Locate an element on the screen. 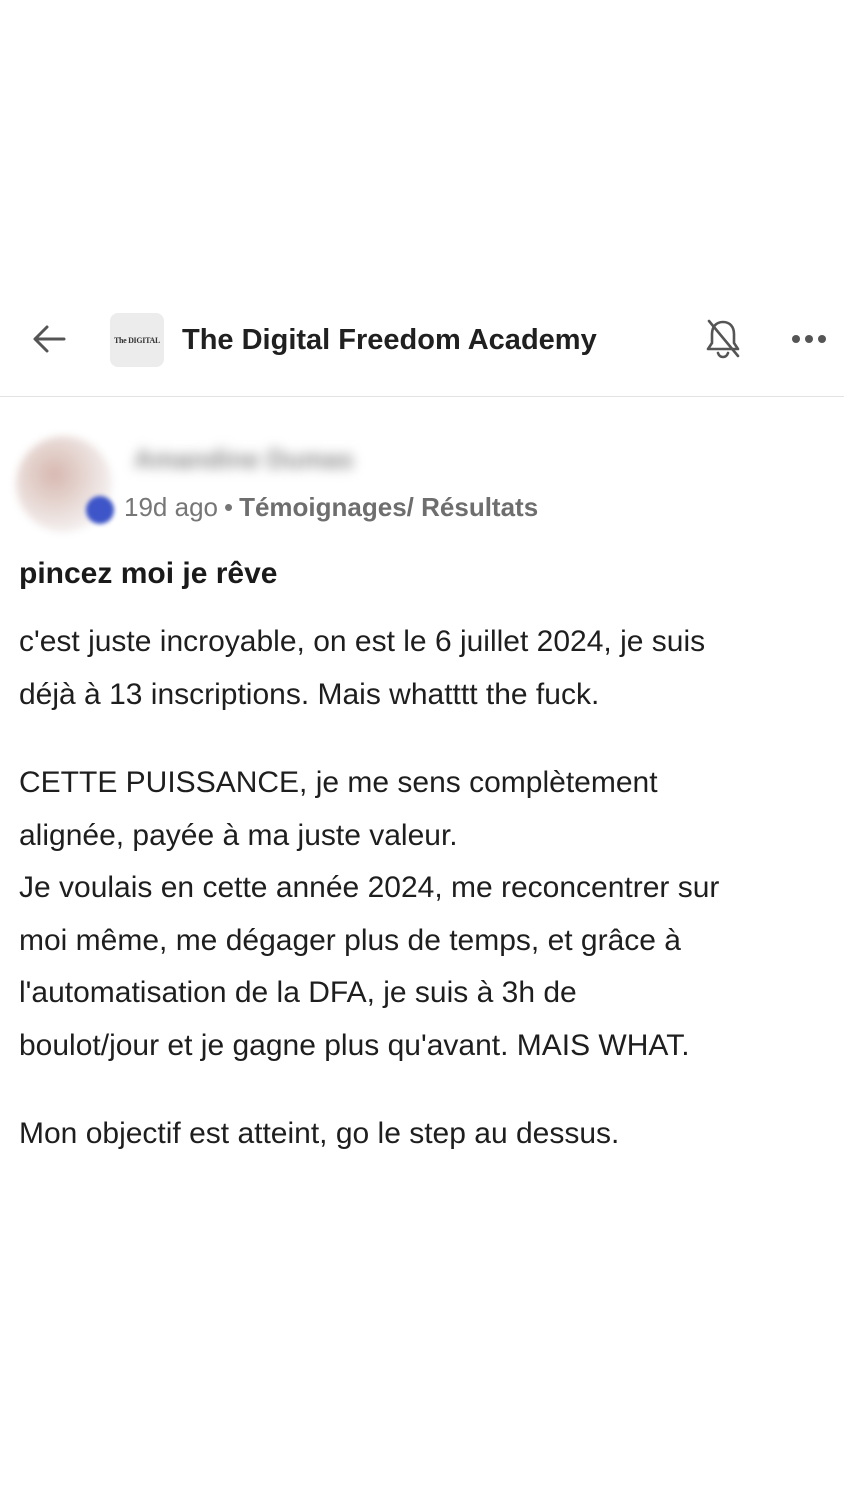 The image size is (844, 1500). arrow-left-icon is located at coordinates (49, 339).